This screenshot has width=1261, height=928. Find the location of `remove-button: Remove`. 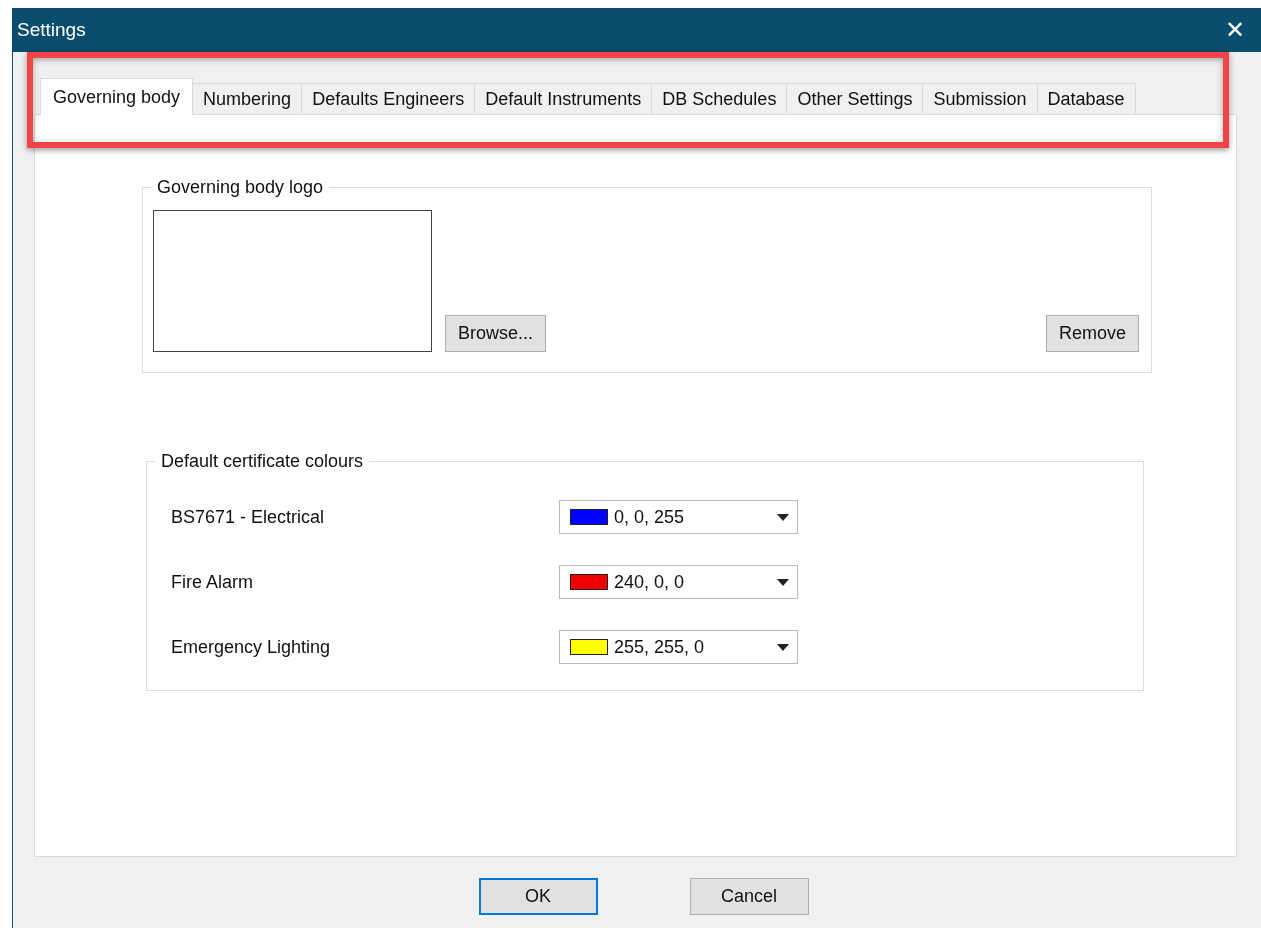

remove-button: Remove is located at coordinates (1092, 333).